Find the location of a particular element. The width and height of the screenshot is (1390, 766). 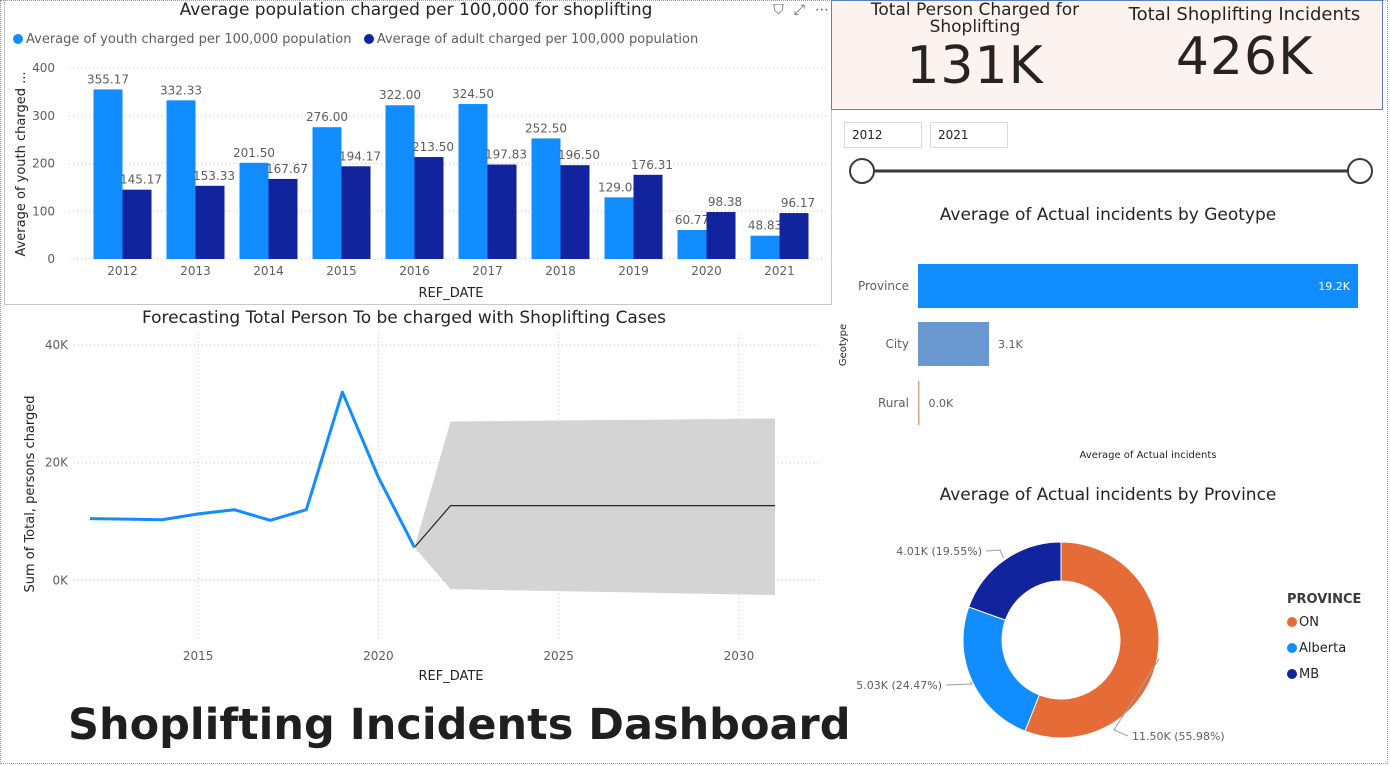

y-tick-label: 40K is located at coordinates (57, 345).